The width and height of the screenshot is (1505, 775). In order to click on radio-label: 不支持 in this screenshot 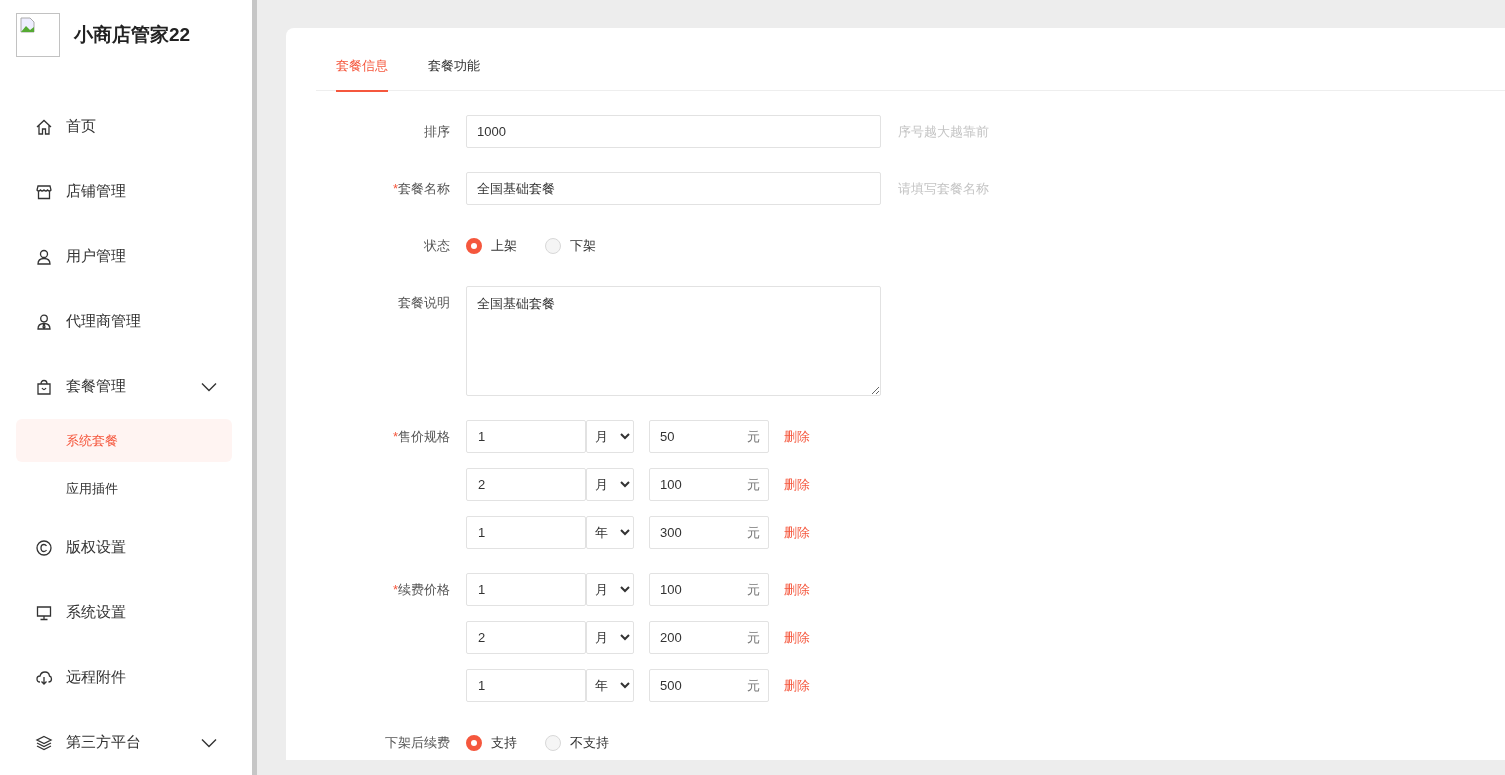, I will do `click(589, 742)`.